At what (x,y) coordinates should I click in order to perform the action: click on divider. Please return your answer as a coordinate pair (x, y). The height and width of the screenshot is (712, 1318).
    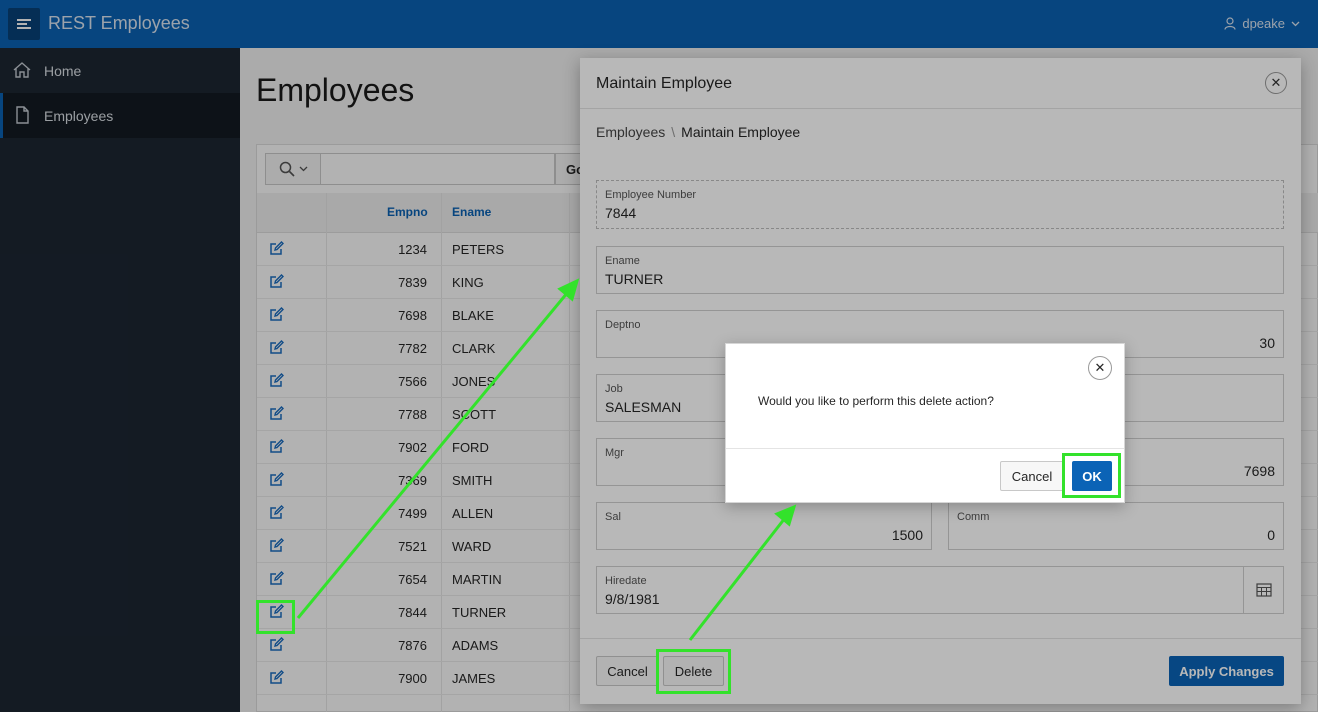
    Looking at the image, I should click on (925, 448).